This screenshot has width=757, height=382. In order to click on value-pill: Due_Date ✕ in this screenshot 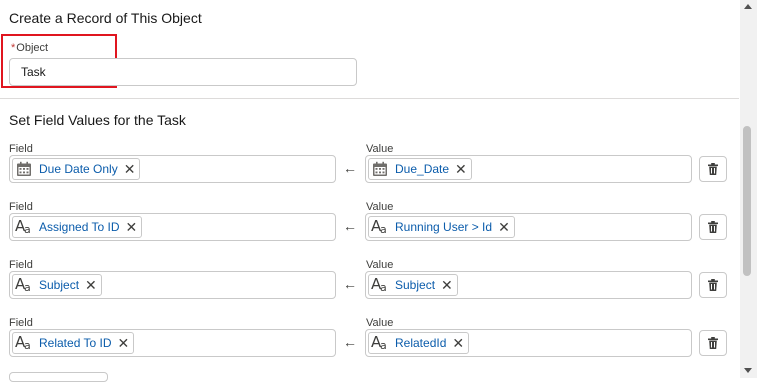, I will do `click(420, 169)`.